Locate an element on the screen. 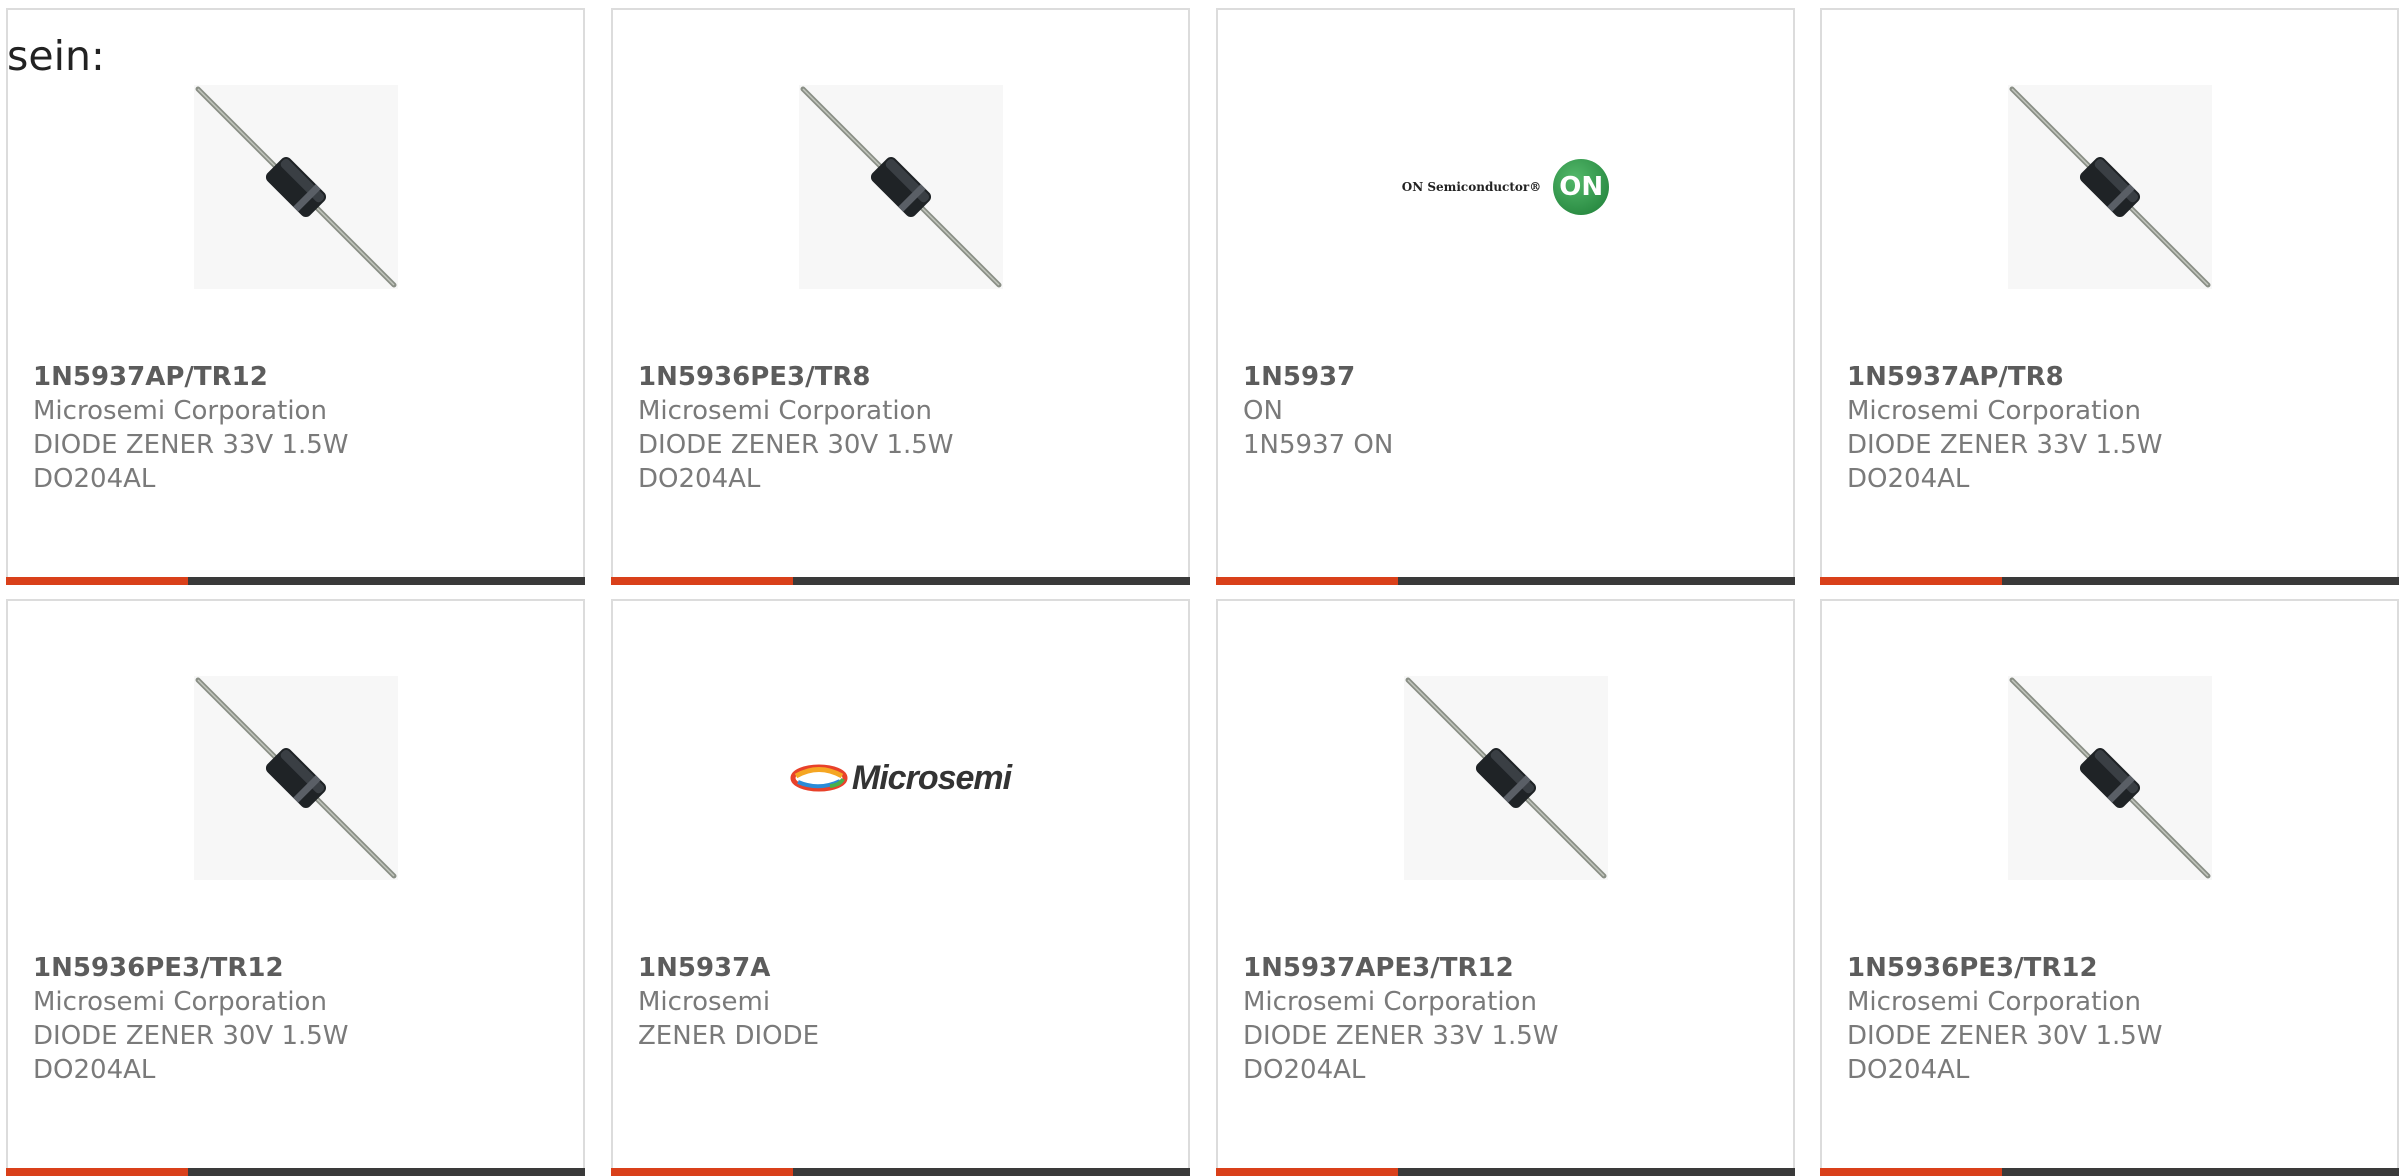 The image size is (2400, 1176). logo-text: Microsemi is located at coordinates (931, 777).